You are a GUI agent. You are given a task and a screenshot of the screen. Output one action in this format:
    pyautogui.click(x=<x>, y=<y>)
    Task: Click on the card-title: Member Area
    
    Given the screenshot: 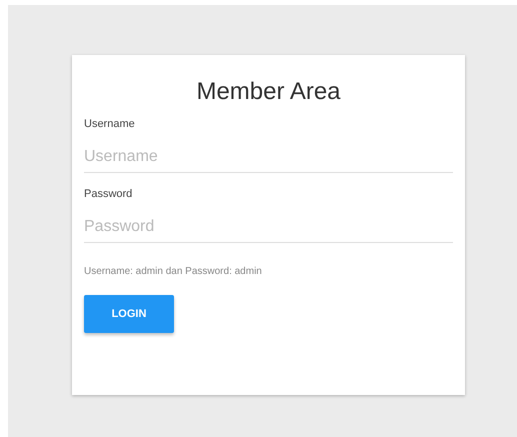 What is the action you would take?
    pyautogui.click(x=268, y=92)
    